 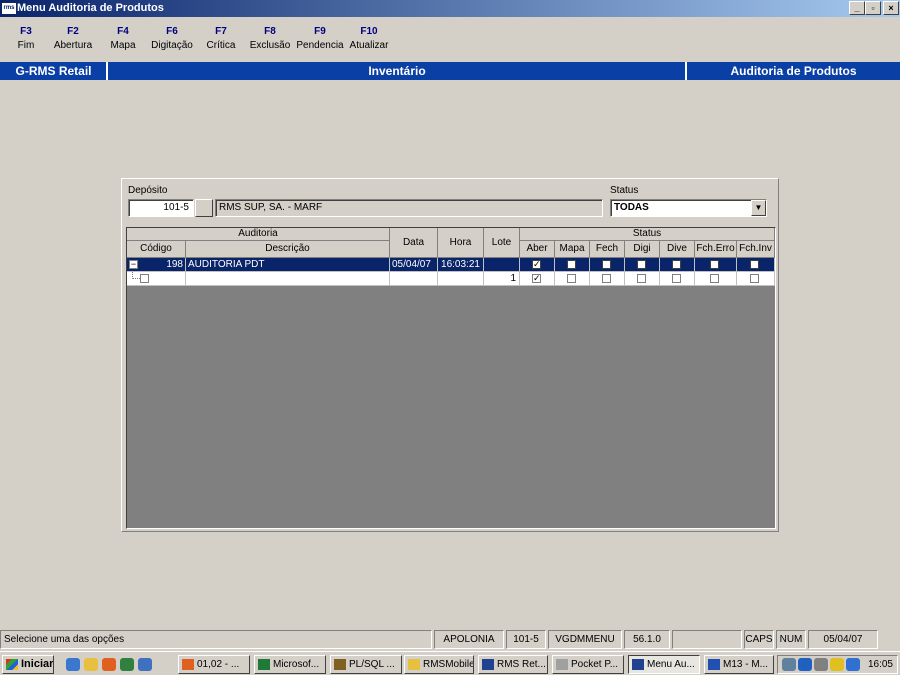 I want to click on header-lote: Lote, so click(x=502, y=243).